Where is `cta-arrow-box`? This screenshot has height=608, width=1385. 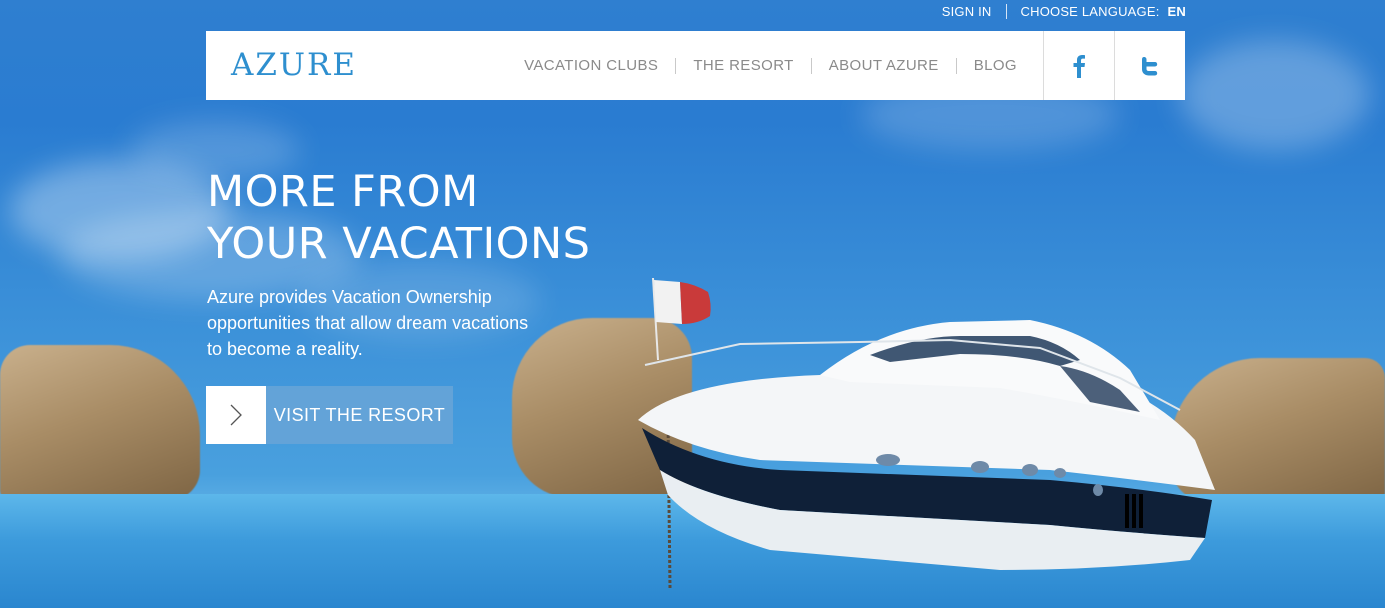
cta-arrow-box is located at coordinates (236, 415).